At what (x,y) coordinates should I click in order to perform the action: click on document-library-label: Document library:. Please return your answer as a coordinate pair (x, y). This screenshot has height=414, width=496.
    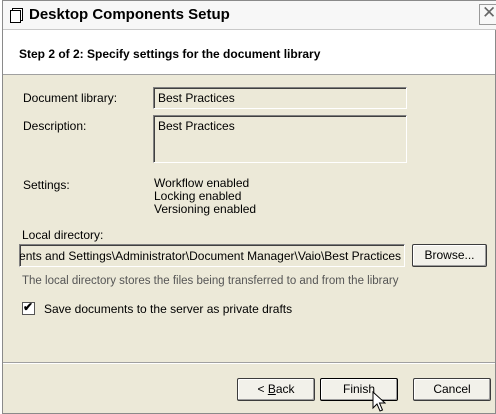
    Looking at the image, I should click on (70, 98).